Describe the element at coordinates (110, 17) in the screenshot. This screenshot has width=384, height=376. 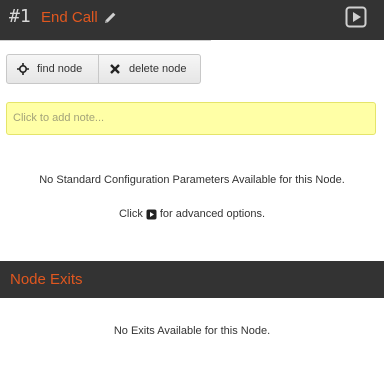
I see `pencil-icon` at that location.